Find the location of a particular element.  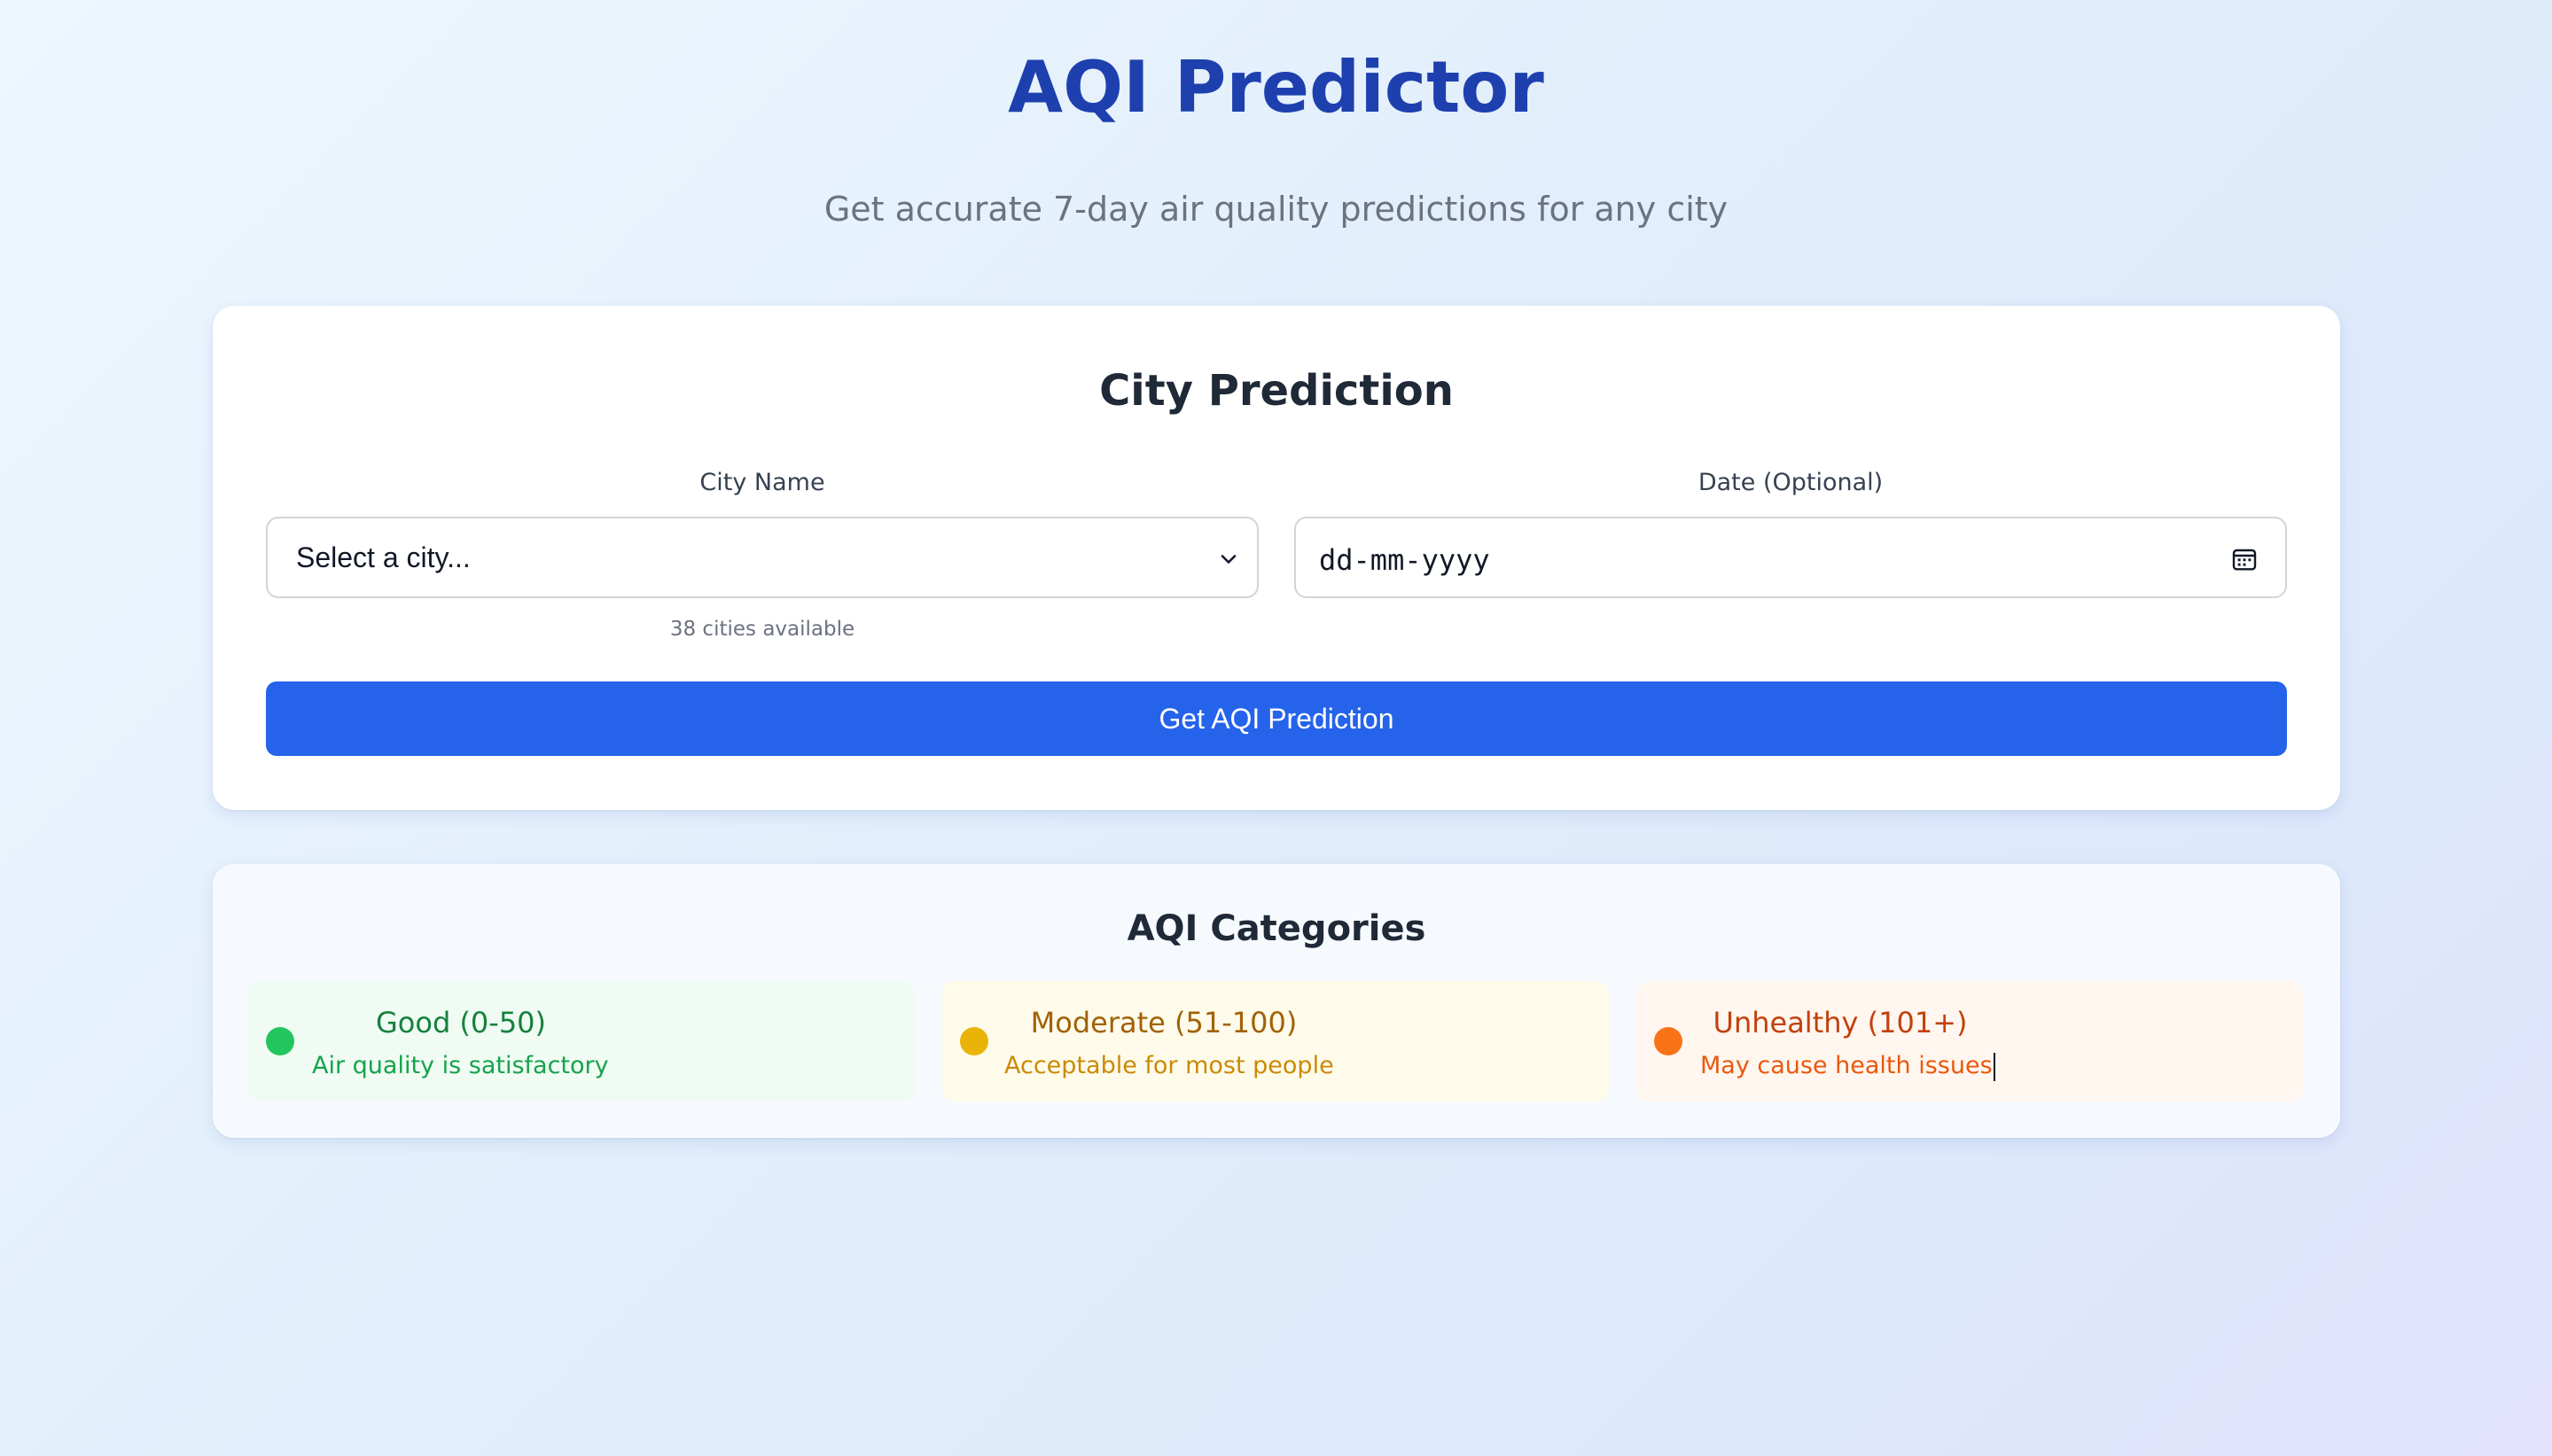

category-good-name: Good (0-50) is located at coordinates (461, 1022).